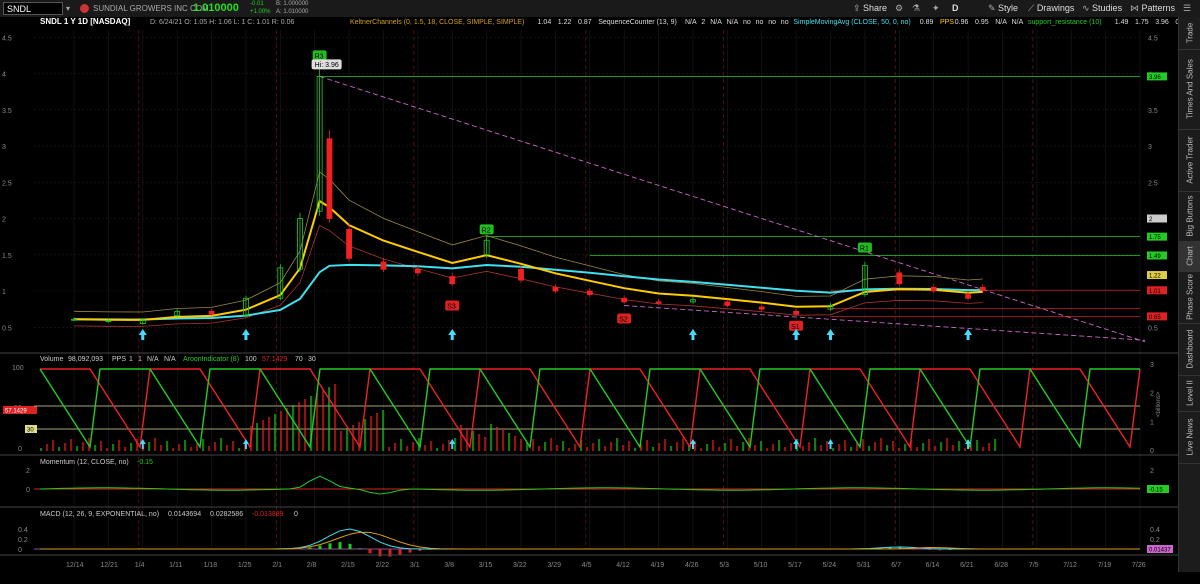 The height and width of the screenshot is (584, 1200). Describe the element at coordinates (658, 565) in the screenshot. I see `x-tick-label: 4/19` at that location.